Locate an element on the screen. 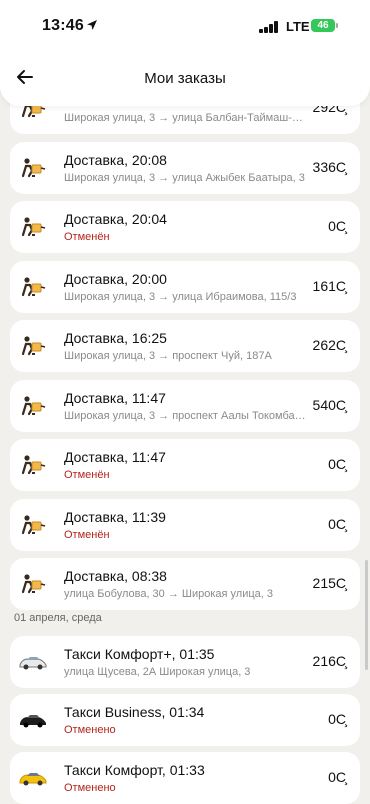 The image size is (370, 804). order-title: Доставка, 08:38 is located at coordinates (115, 576).